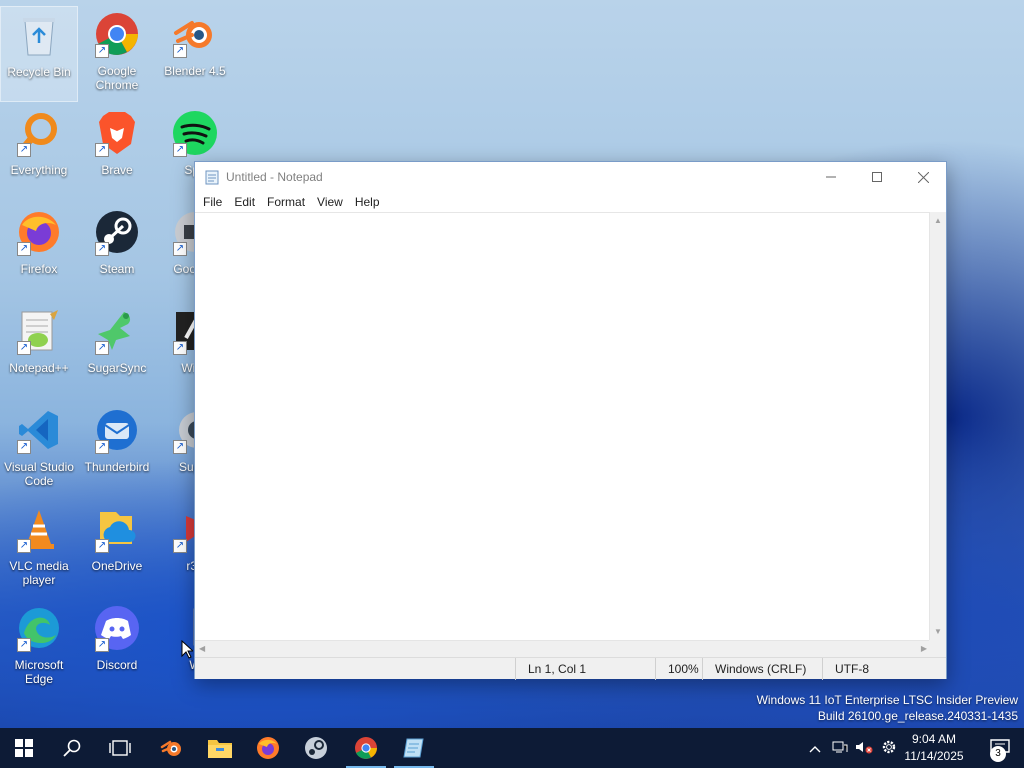 This screenshot has height=768, width=1024. What do you see at coordinates (39, 474) in the screenshot?
I see `desktop-icon-label: Visual Studio Code` at bounding box center [39, 474].